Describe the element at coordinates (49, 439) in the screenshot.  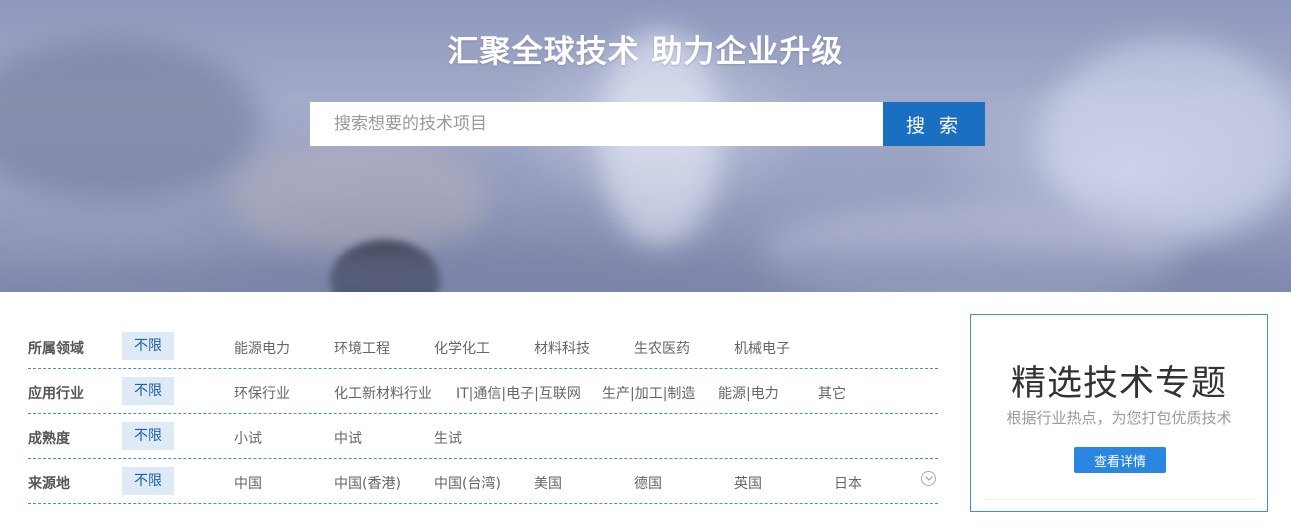
I see `filter-label: 成熟度` at that location.